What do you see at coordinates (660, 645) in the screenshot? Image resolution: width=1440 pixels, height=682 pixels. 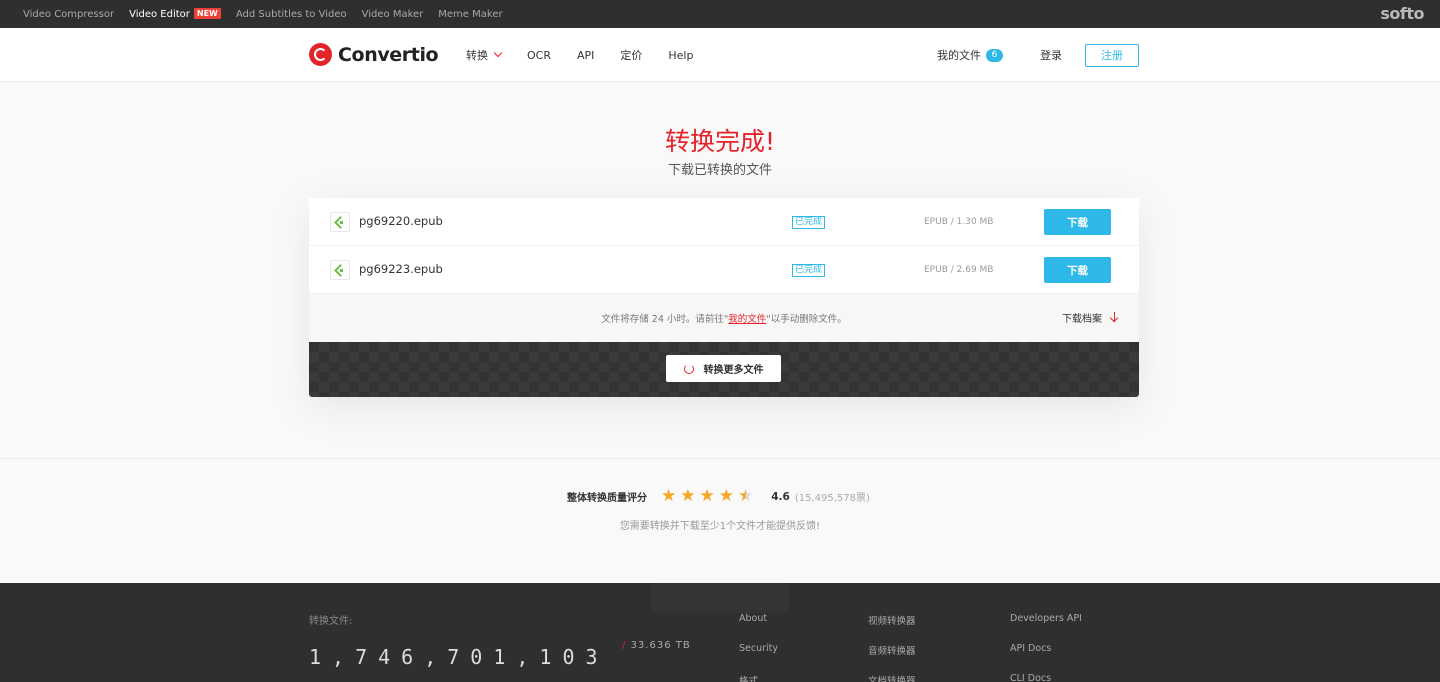 I see `tb-value: 33.636 TB` at bounding box center [660, 645].